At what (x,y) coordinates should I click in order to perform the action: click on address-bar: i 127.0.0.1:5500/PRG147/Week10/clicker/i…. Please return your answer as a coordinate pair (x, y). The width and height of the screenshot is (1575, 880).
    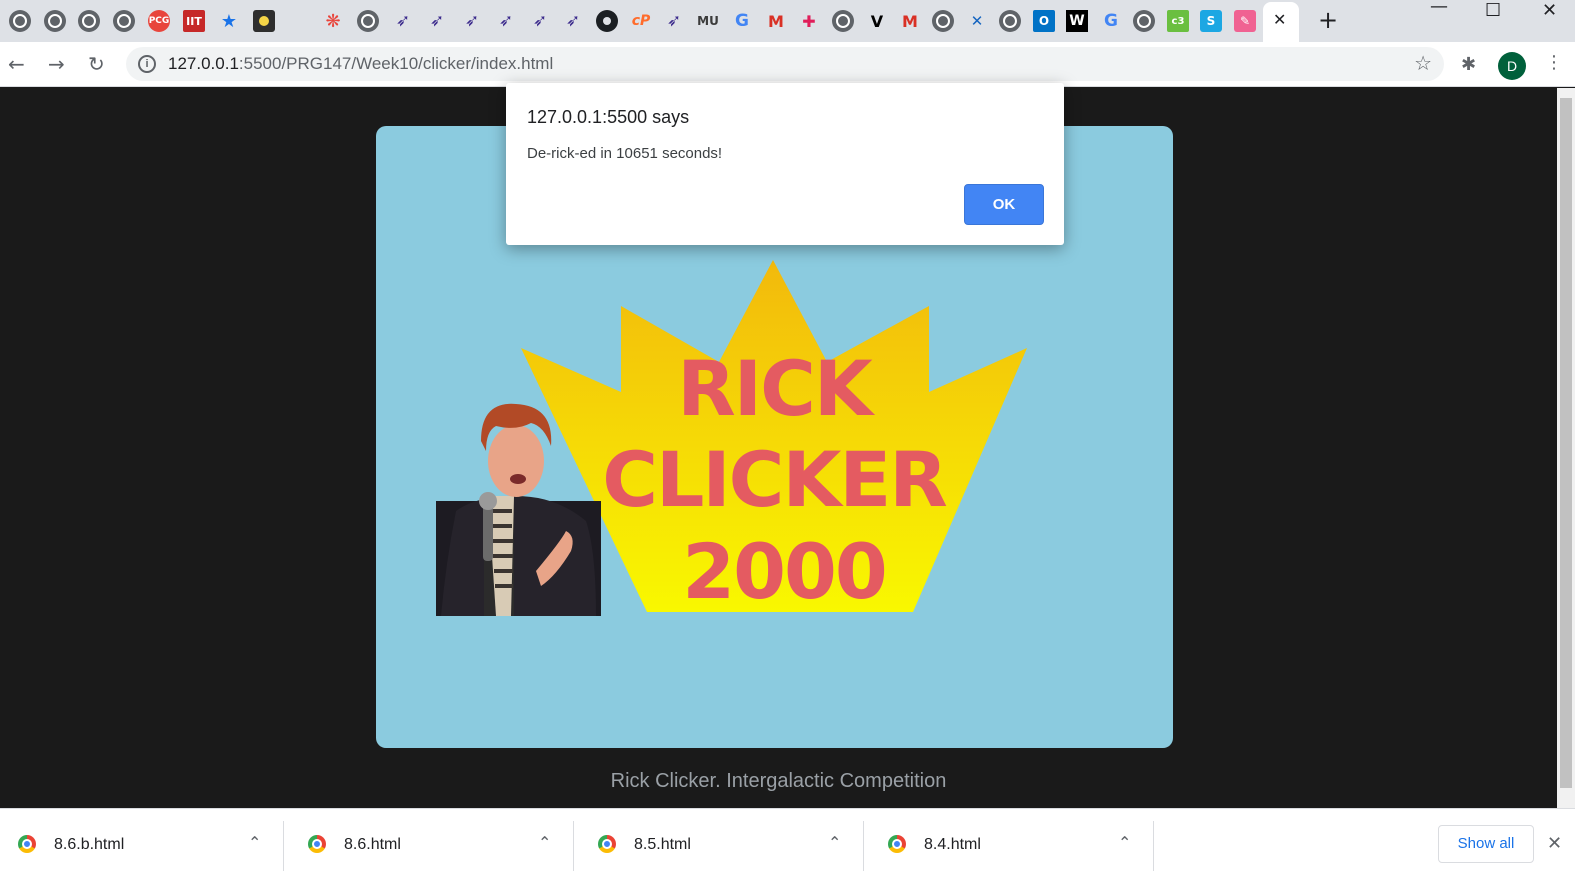
    Looking at the image, I should click on (785, 64).